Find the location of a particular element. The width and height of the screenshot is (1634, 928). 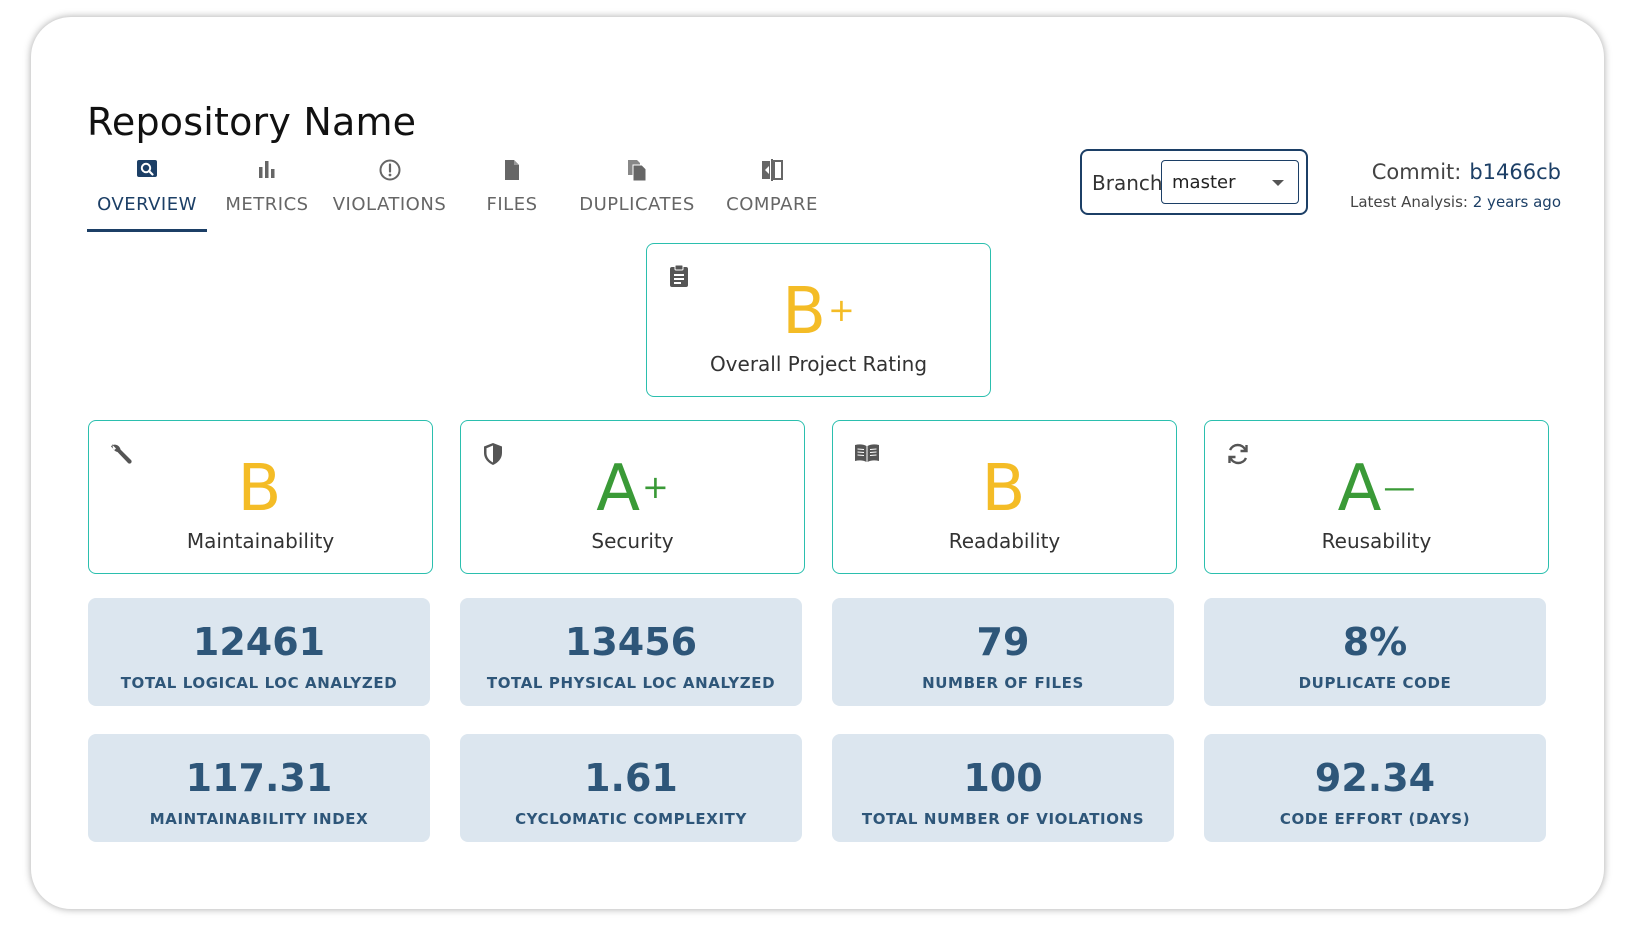

tab-violations: VIOLATIONS is located at coordinates (389, 192).